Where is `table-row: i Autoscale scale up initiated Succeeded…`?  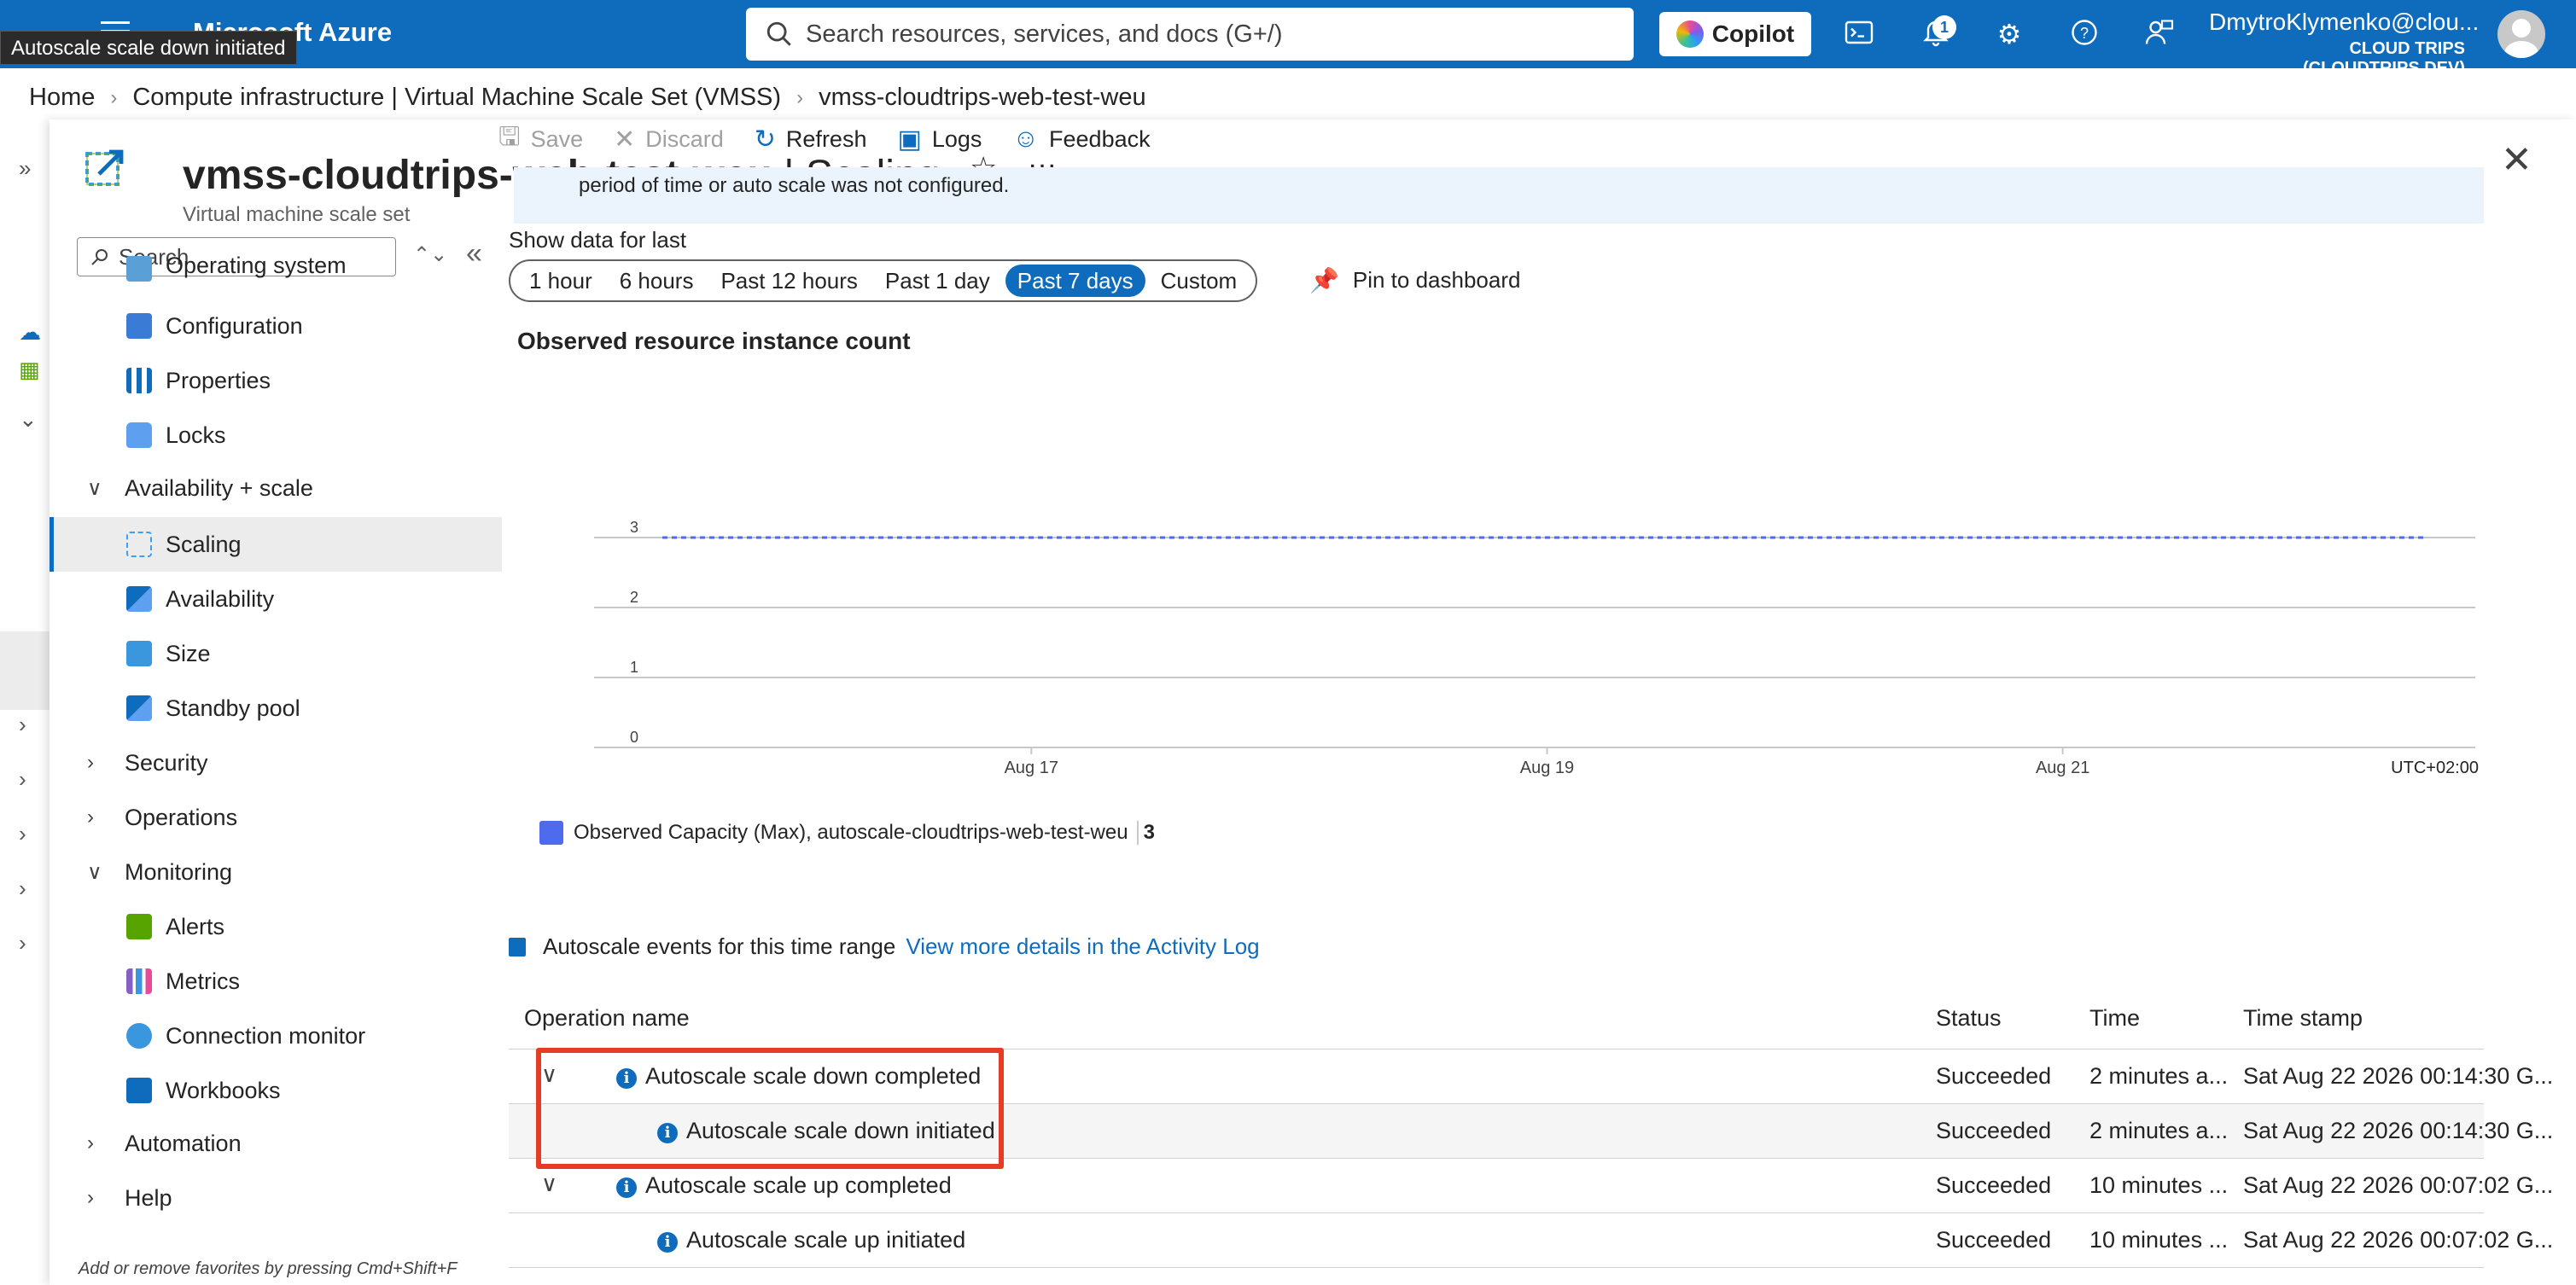
table-row: i Autoscale scale up initiated Succeeded… is located at coordinates (1531, 1240).